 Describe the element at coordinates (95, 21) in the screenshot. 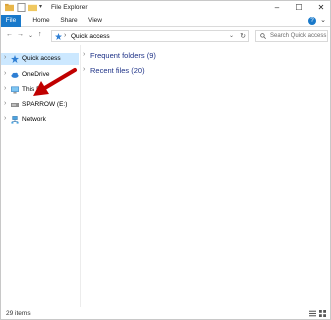

I see `tab-view: View` at that location.